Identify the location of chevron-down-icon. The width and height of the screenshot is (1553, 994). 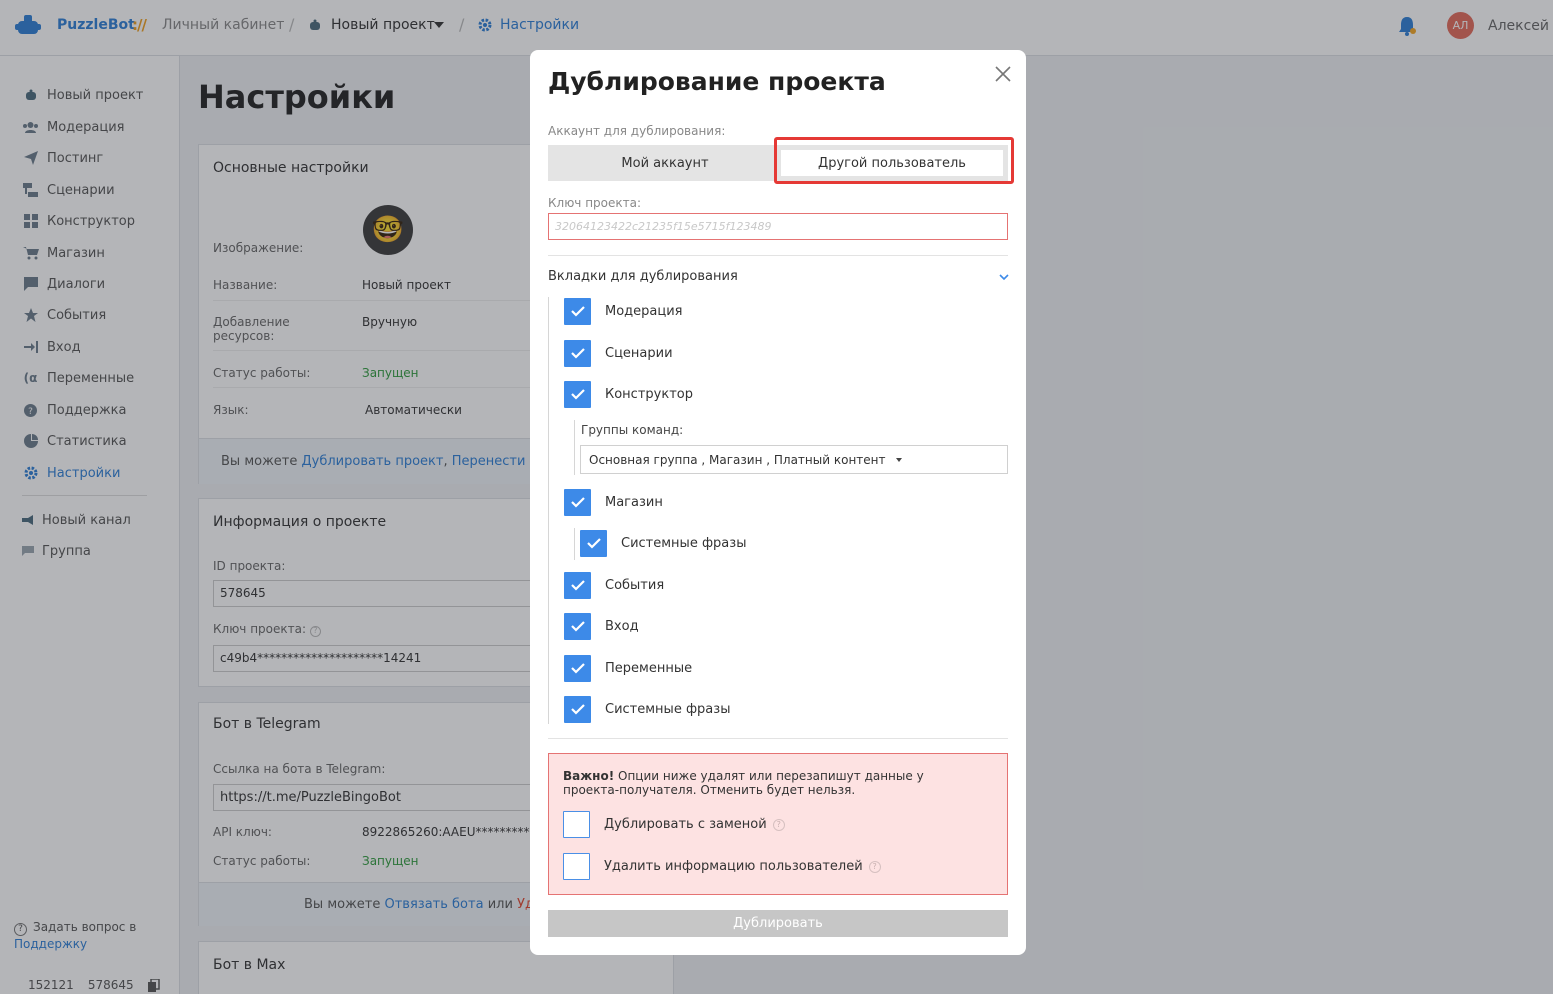
(1004, 277).